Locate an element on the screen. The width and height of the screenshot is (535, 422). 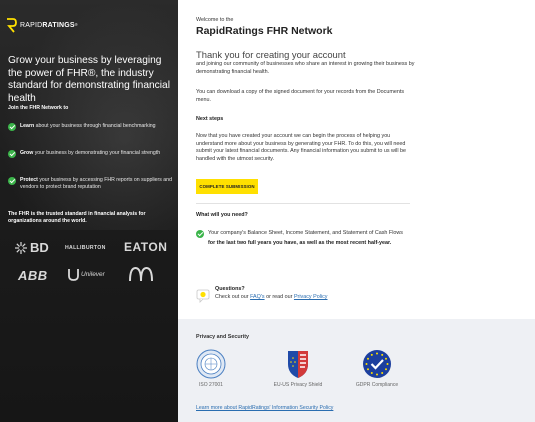
privacy-shield-badge: EU-US Privacy Shield is located at coordinates (298, 368).